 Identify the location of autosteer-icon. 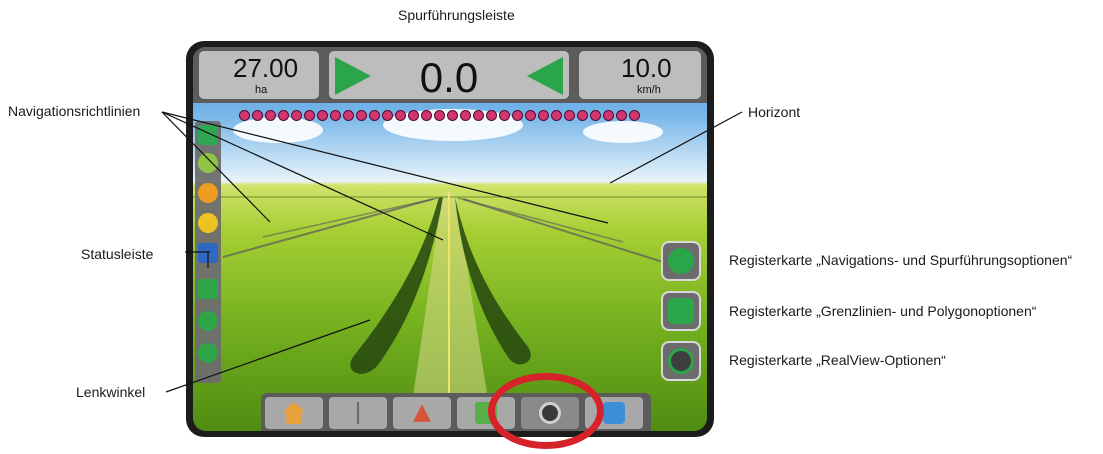
(208, 353).